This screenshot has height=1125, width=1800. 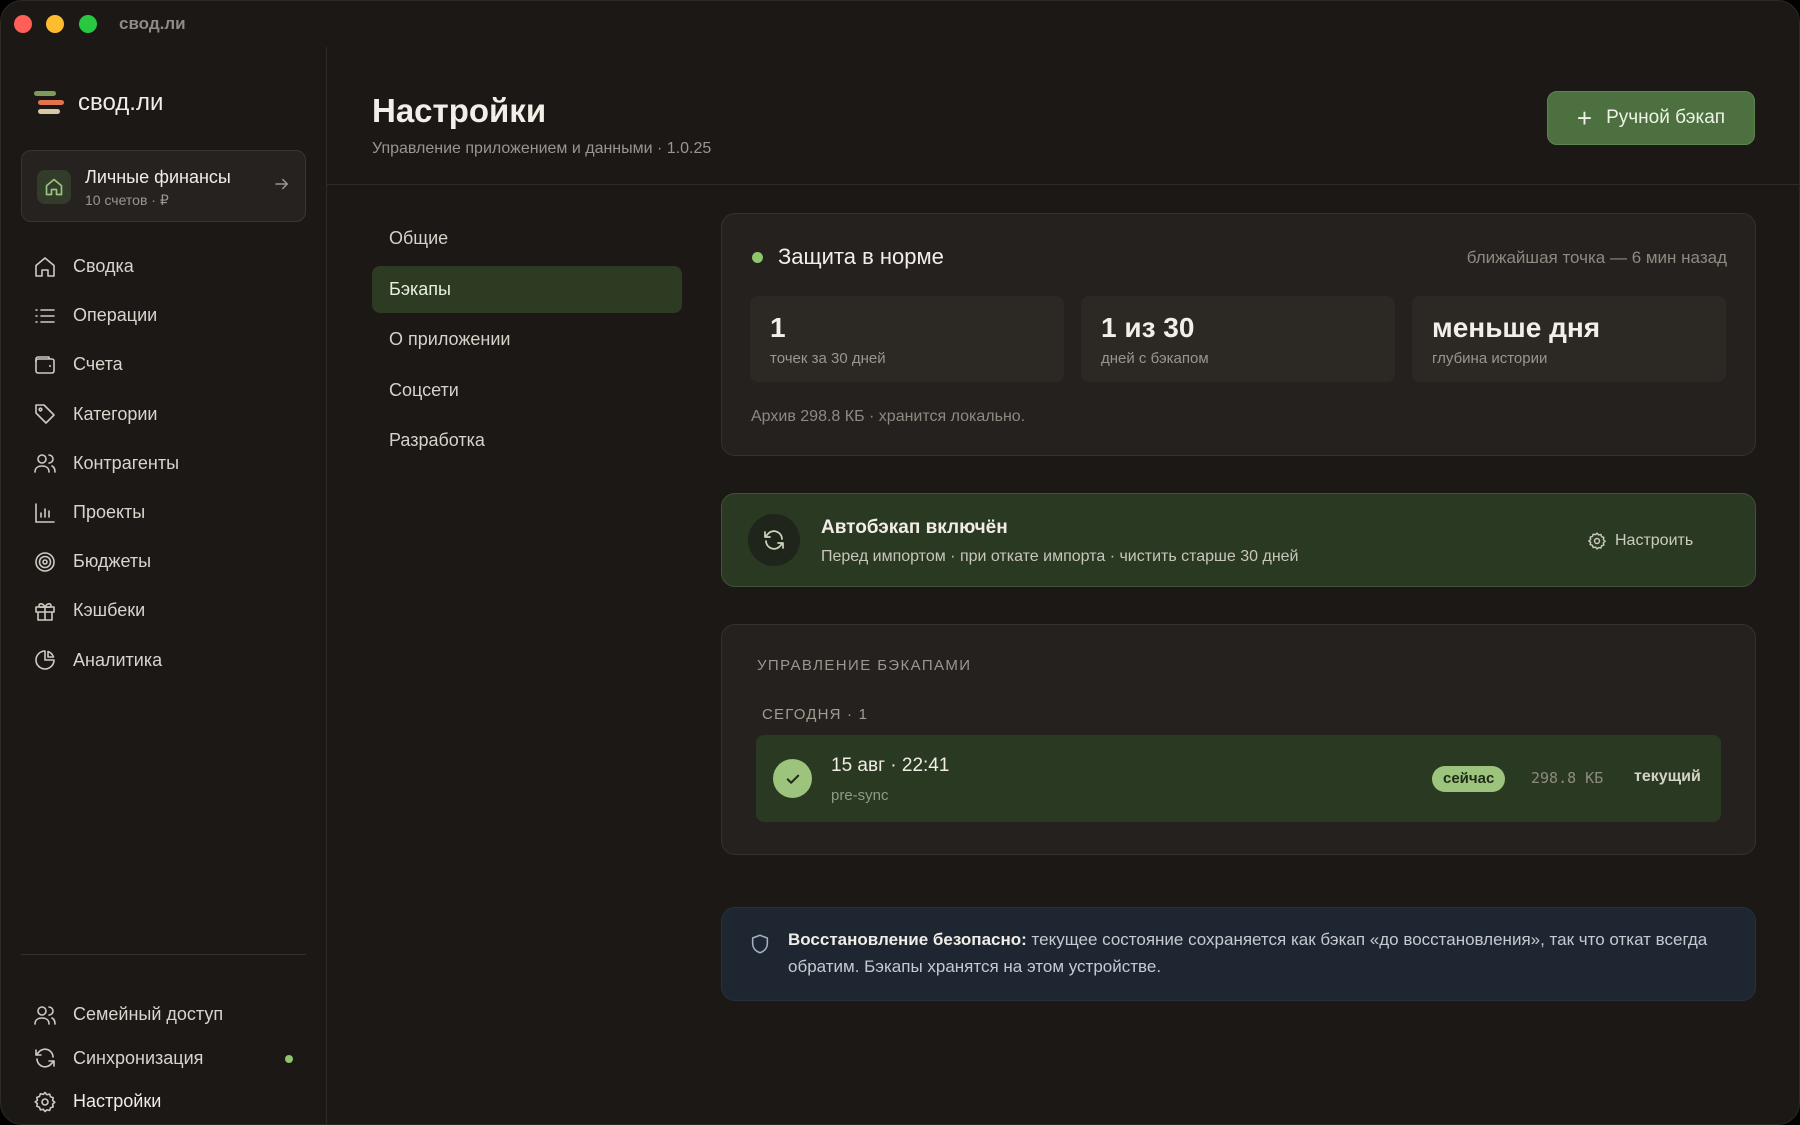 What do you see at coordinates (861, 256) in the screenshot?
I see `status-title: Защита в норме` at bounding box center [861, 256].